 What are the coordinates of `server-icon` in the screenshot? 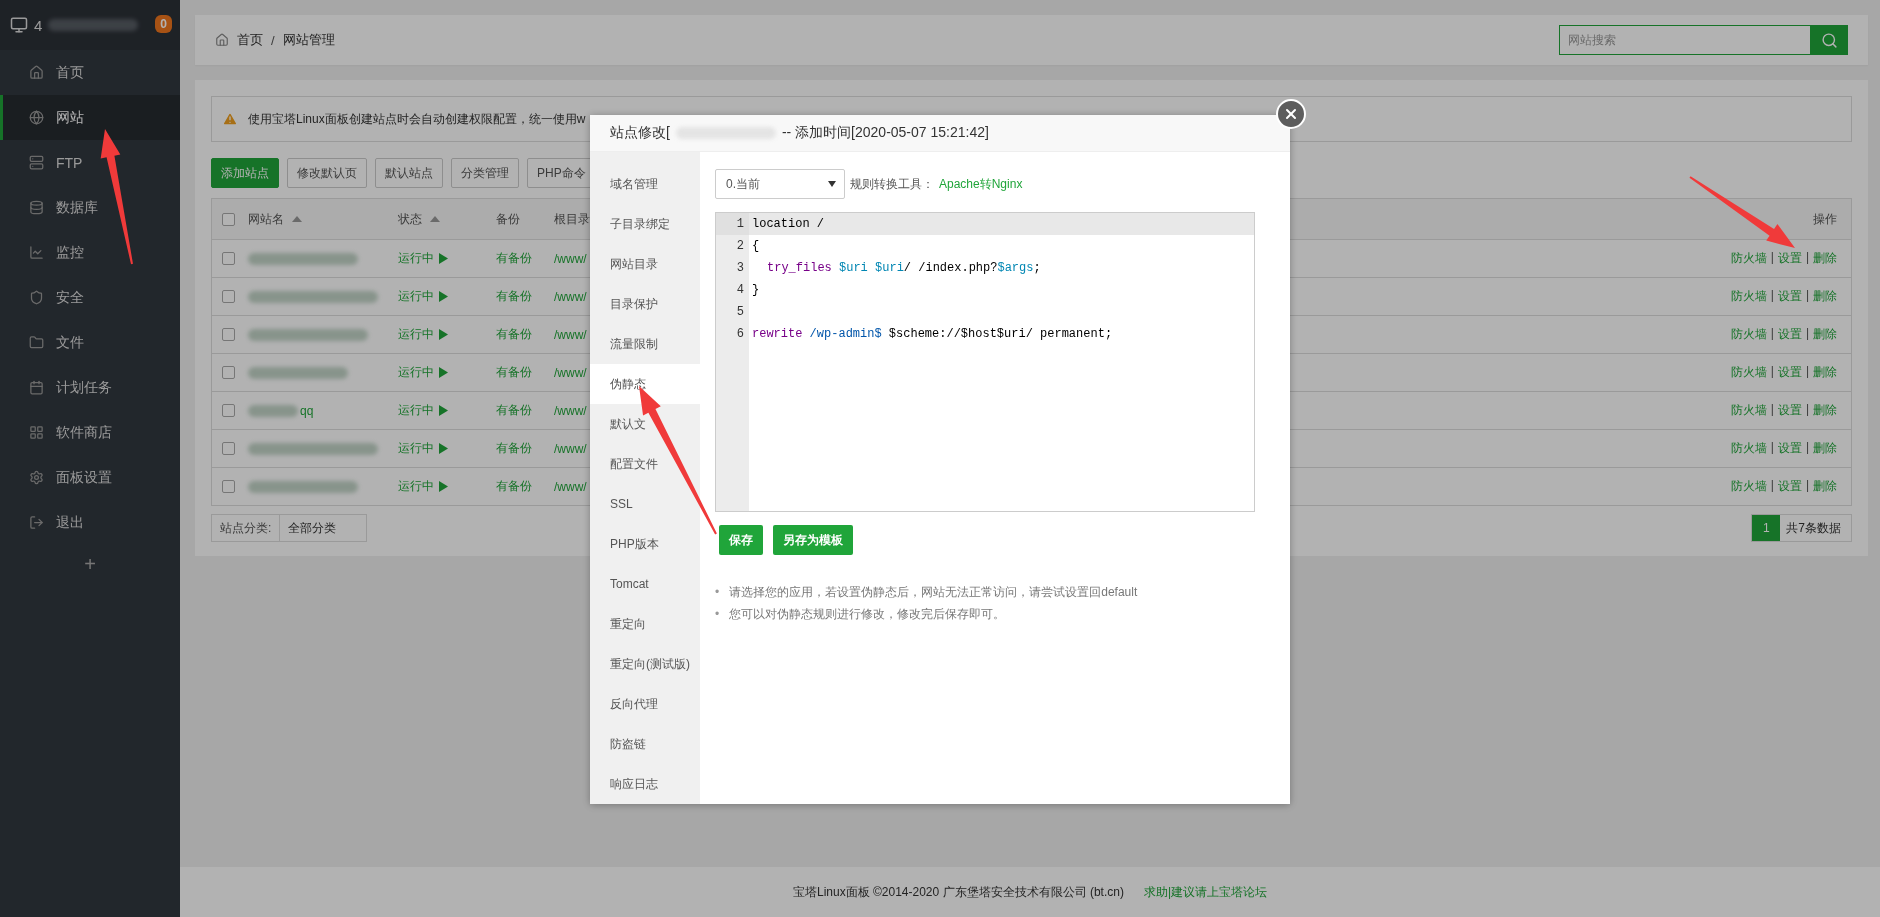 It's located at (36, 162).